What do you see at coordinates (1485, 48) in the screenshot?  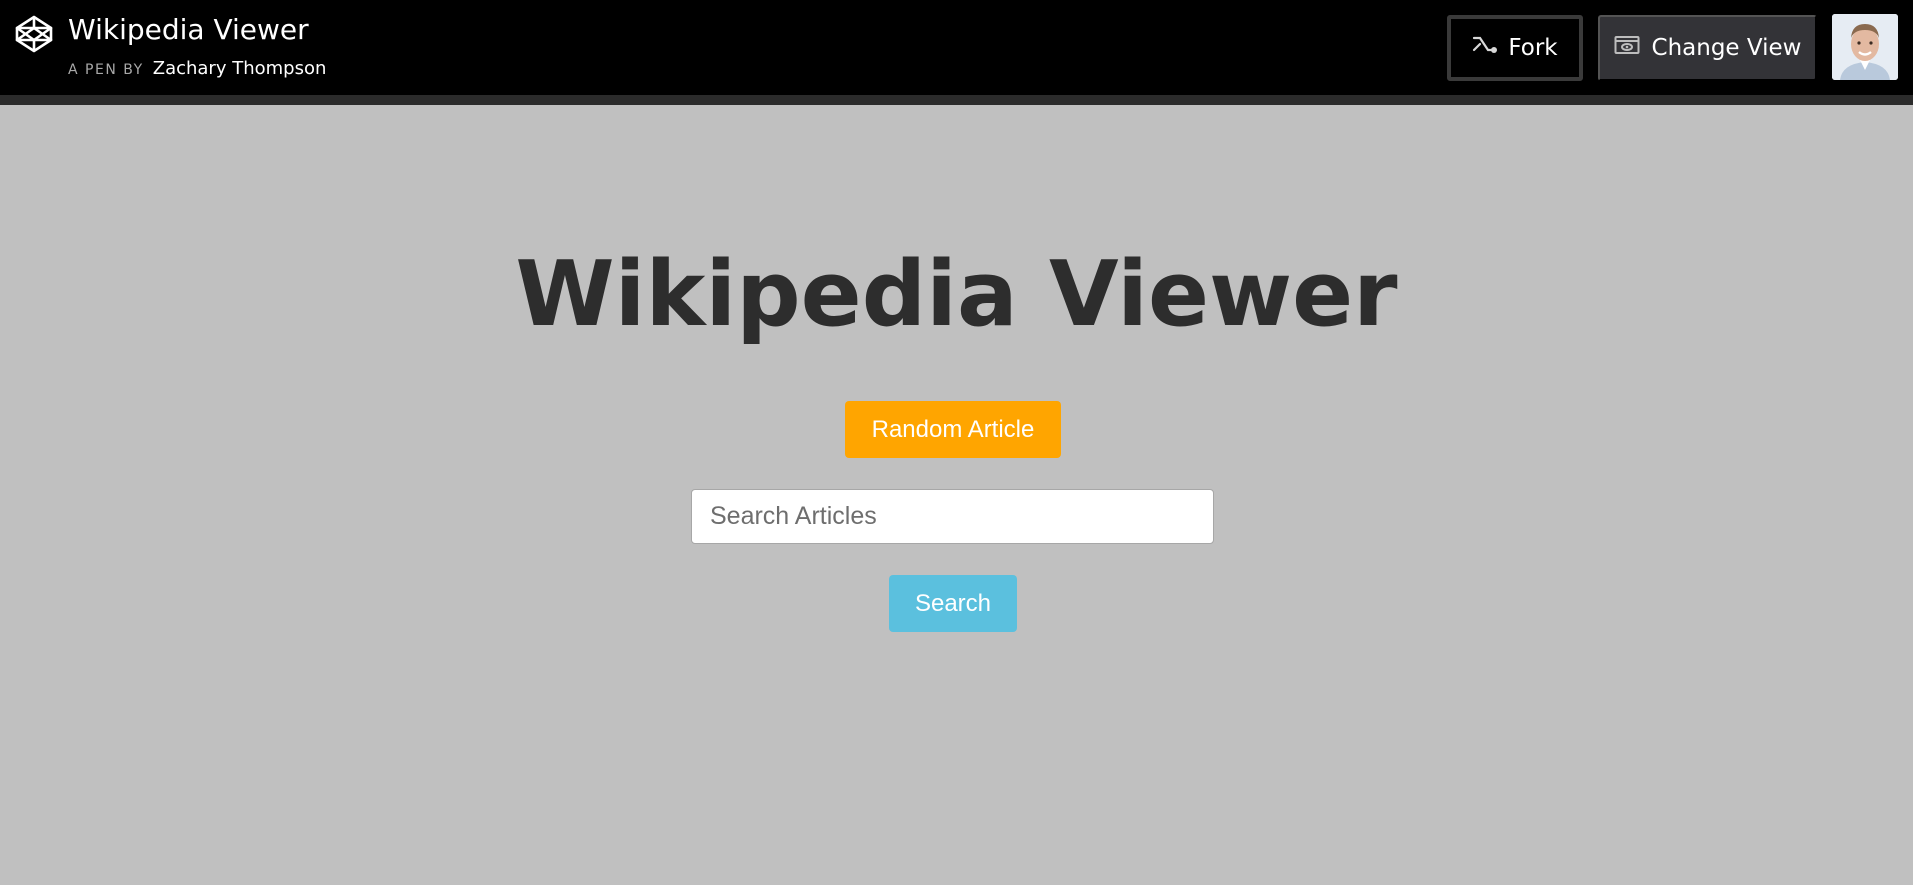 I see `fork-icon` at bounding box center [1485, 48].